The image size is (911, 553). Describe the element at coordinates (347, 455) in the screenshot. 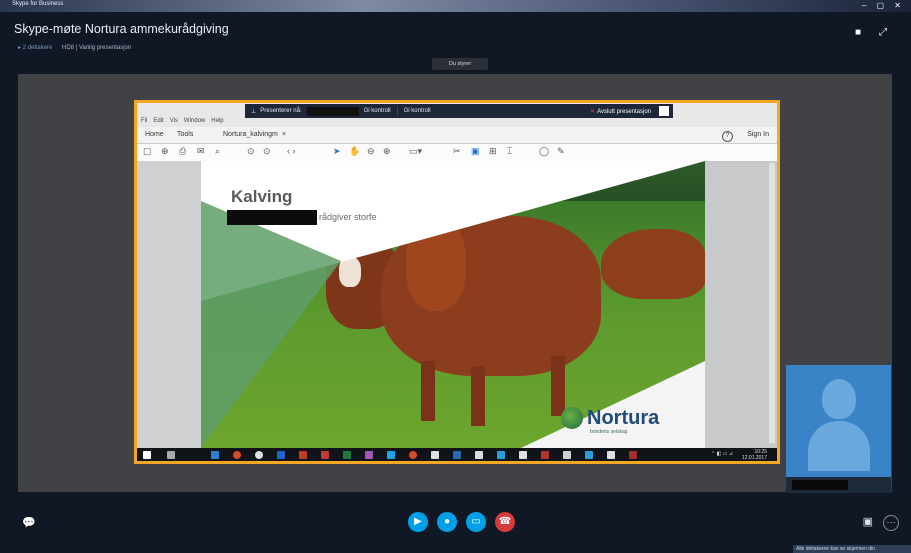

I see `excel-icon` at that location.